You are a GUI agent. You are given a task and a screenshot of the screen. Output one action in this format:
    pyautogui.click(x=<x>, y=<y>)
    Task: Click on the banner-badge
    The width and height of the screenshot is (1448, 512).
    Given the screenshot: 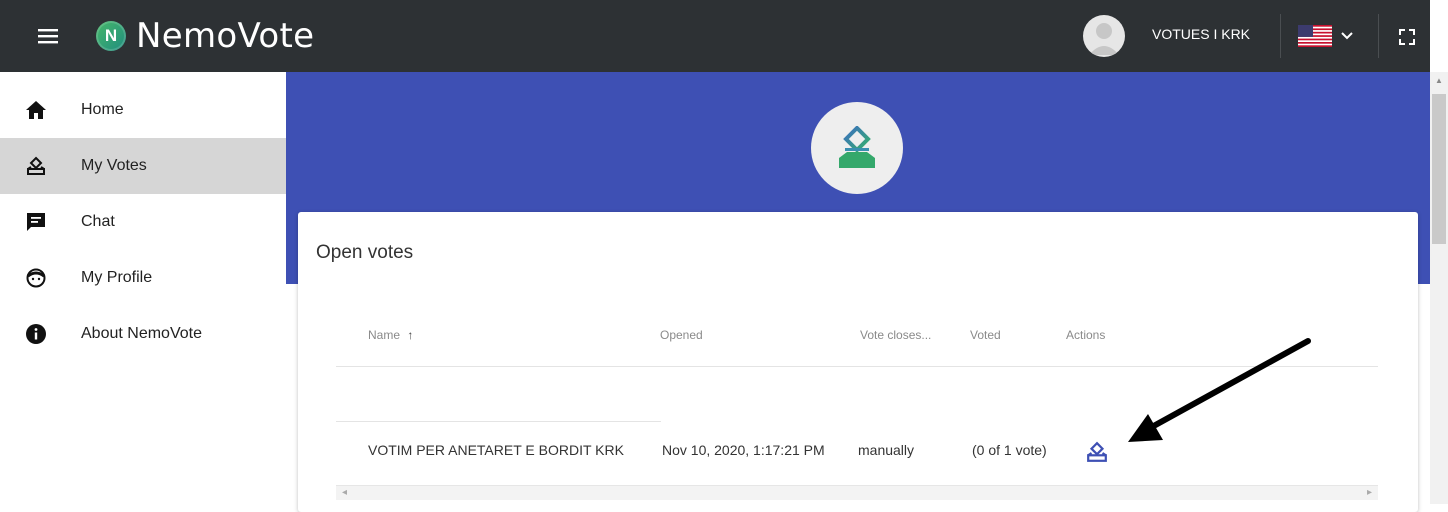 What is the action you would take?
    pyautogui.click(x=857, y=148)
    